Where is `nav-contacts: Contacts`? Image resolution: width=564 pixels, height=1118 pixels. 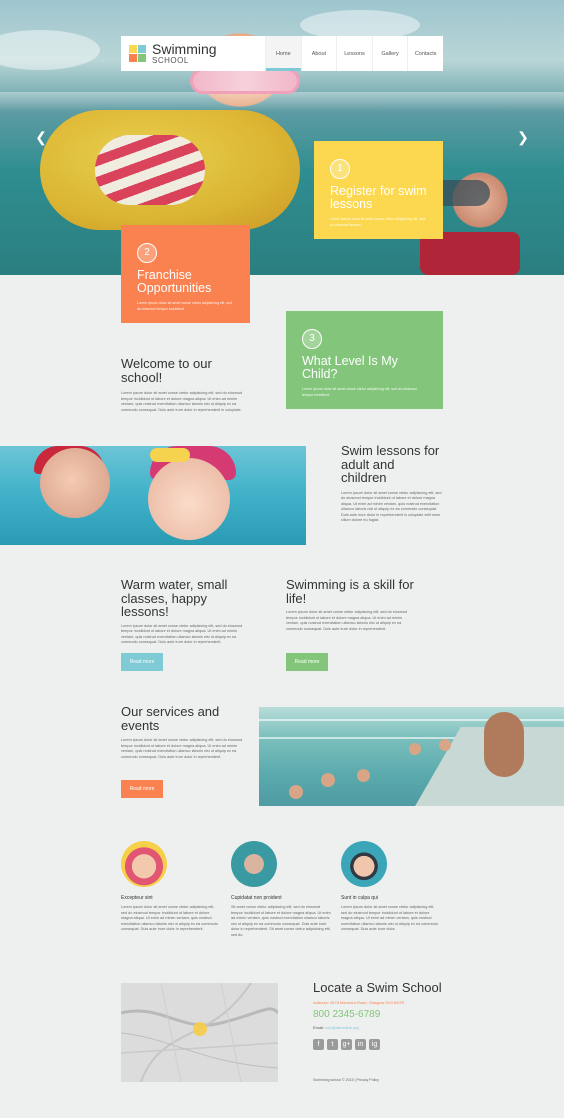 nav-contacts: Contacts is located at coordinates (425, 53).